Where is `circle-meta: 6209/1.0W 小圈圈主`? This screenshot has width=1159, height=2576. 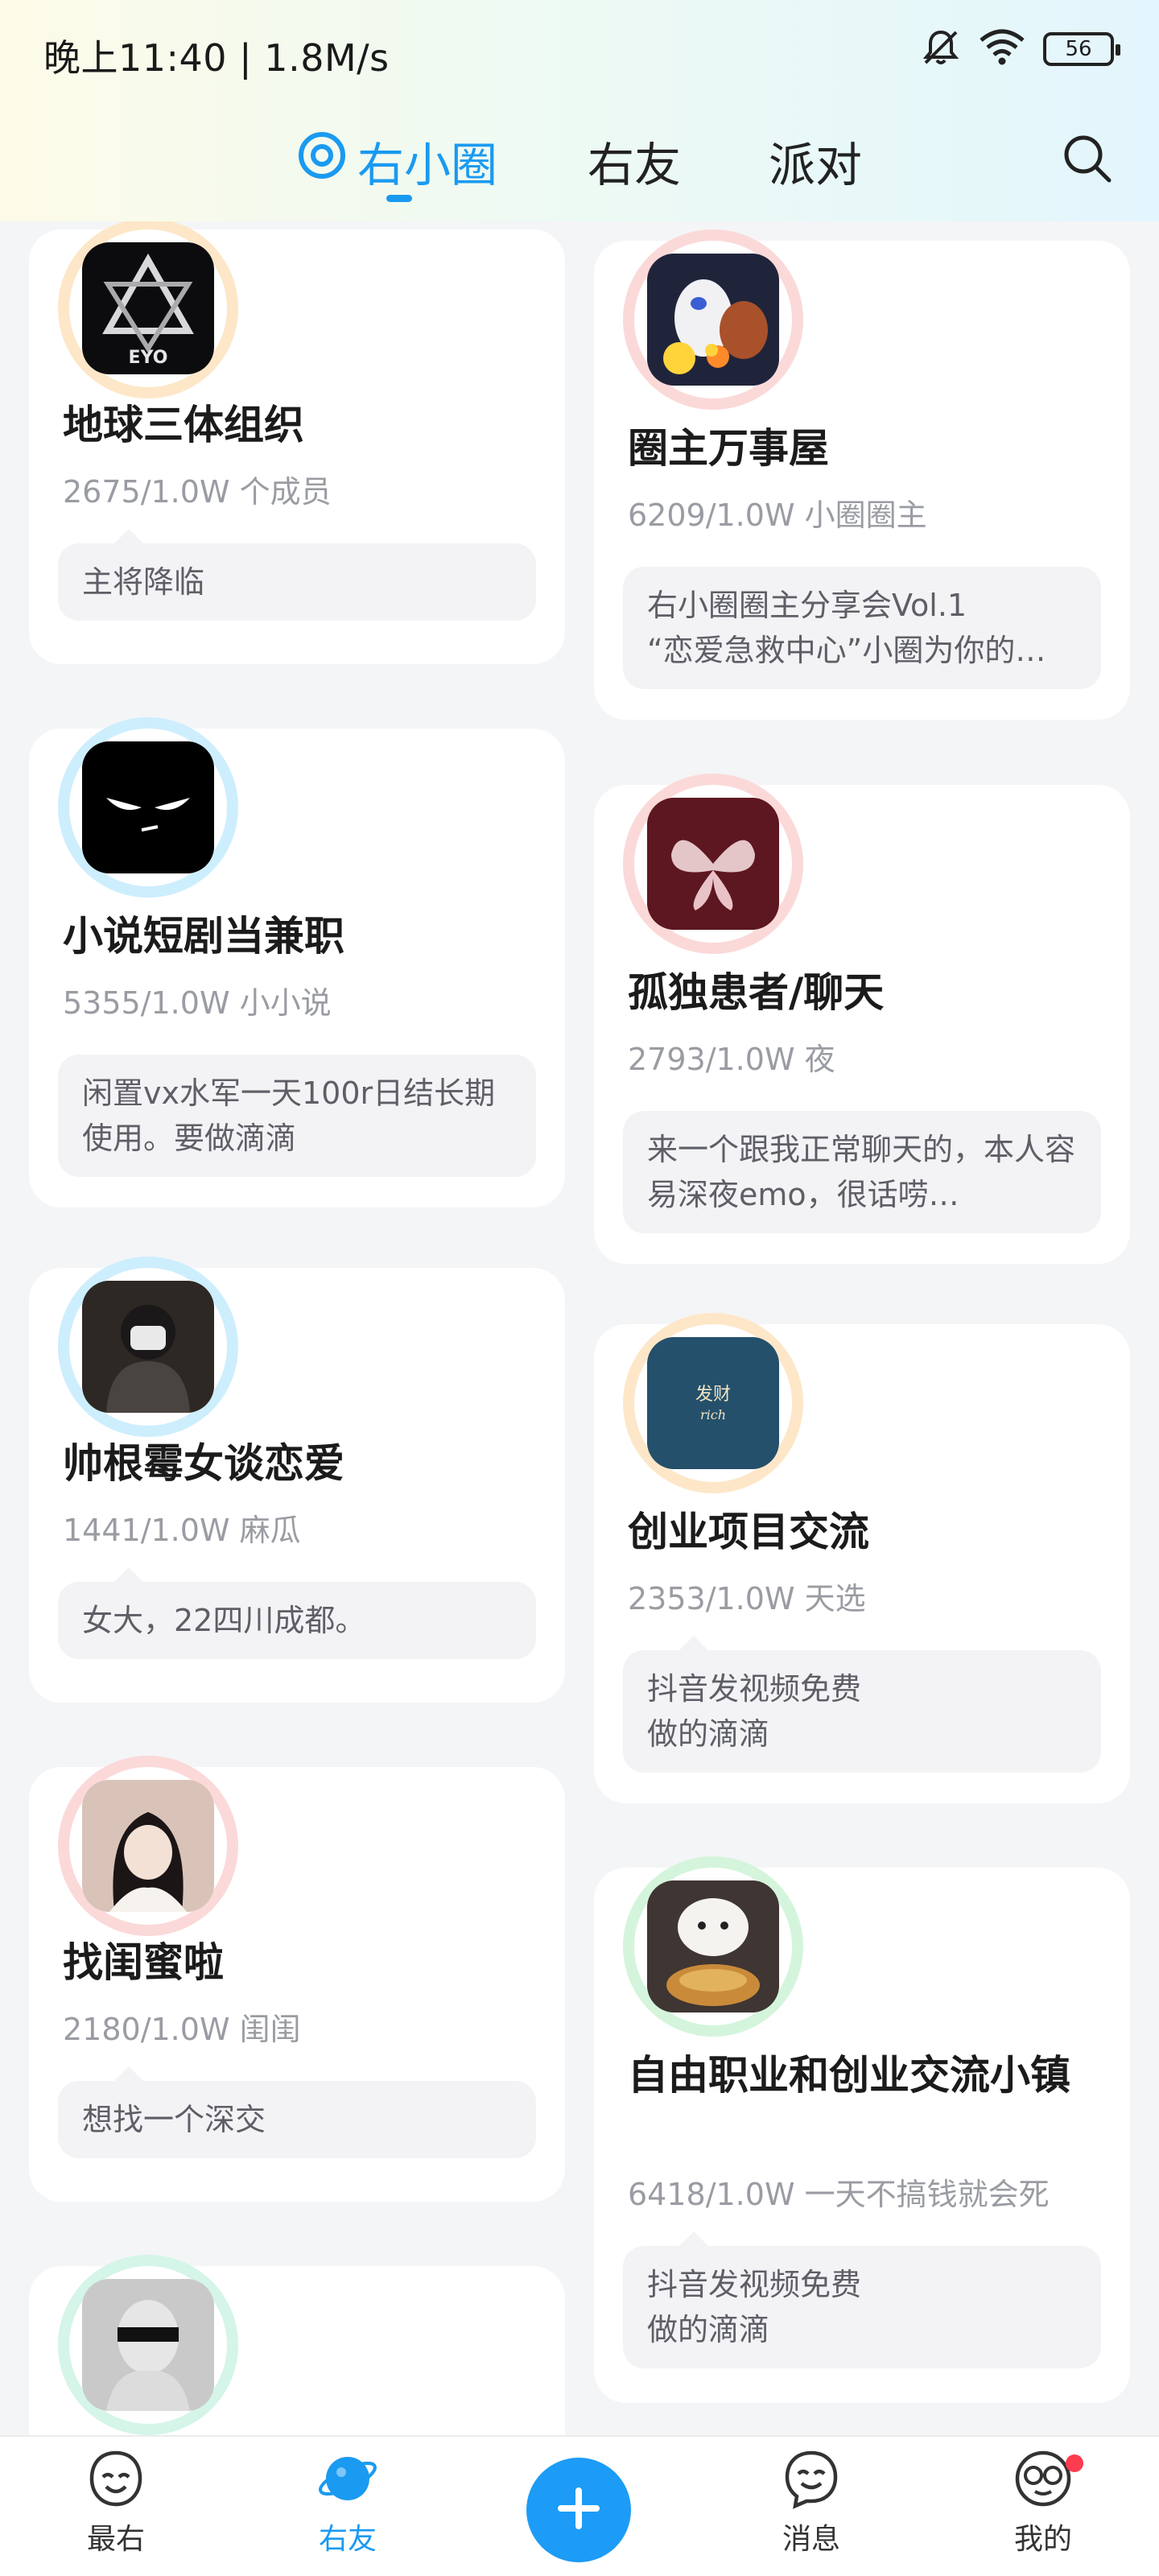 circle-meta: 6209/1.0W 小圈圈主 is located at coordinates (777, 515).